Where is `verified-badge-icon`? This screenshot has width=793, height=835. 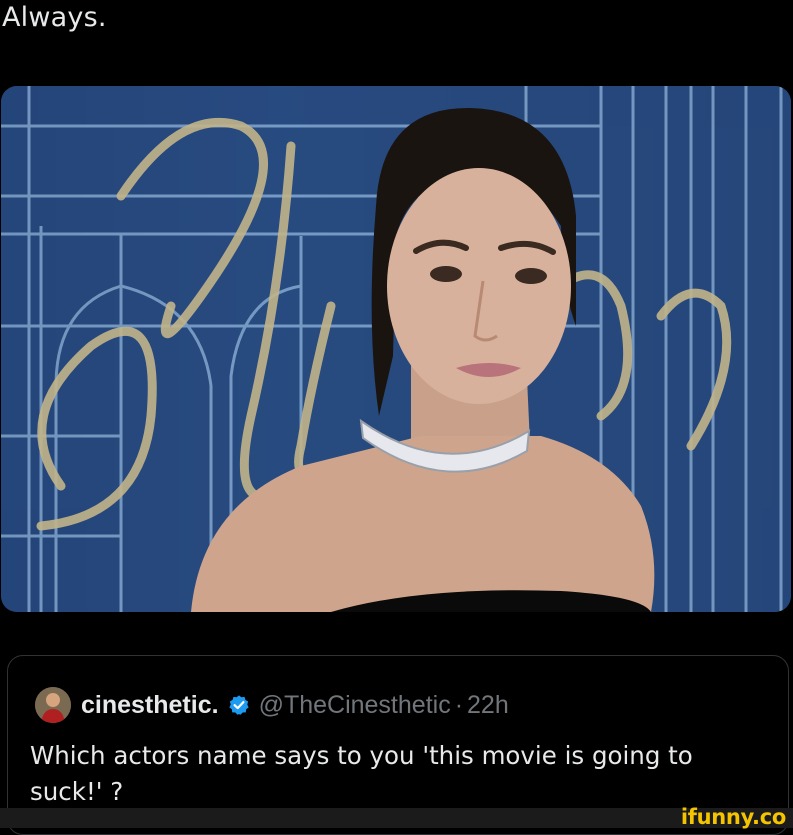 verified-badge-icon is located at coordinates (239, 705).